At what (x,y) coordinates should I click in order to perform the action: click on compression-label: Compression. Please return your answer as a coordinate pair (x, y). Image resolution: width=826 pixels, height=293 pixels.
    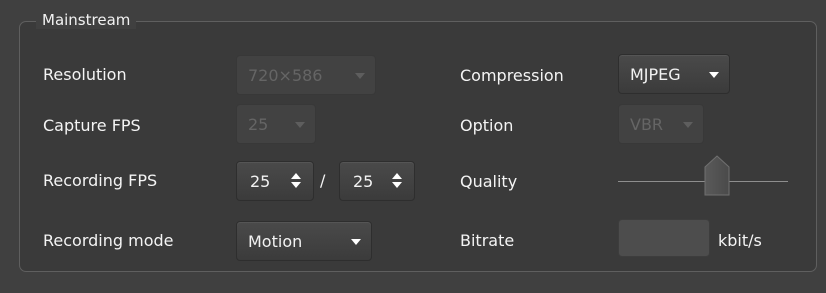
    Looking at the image, I should click on (512, 75).